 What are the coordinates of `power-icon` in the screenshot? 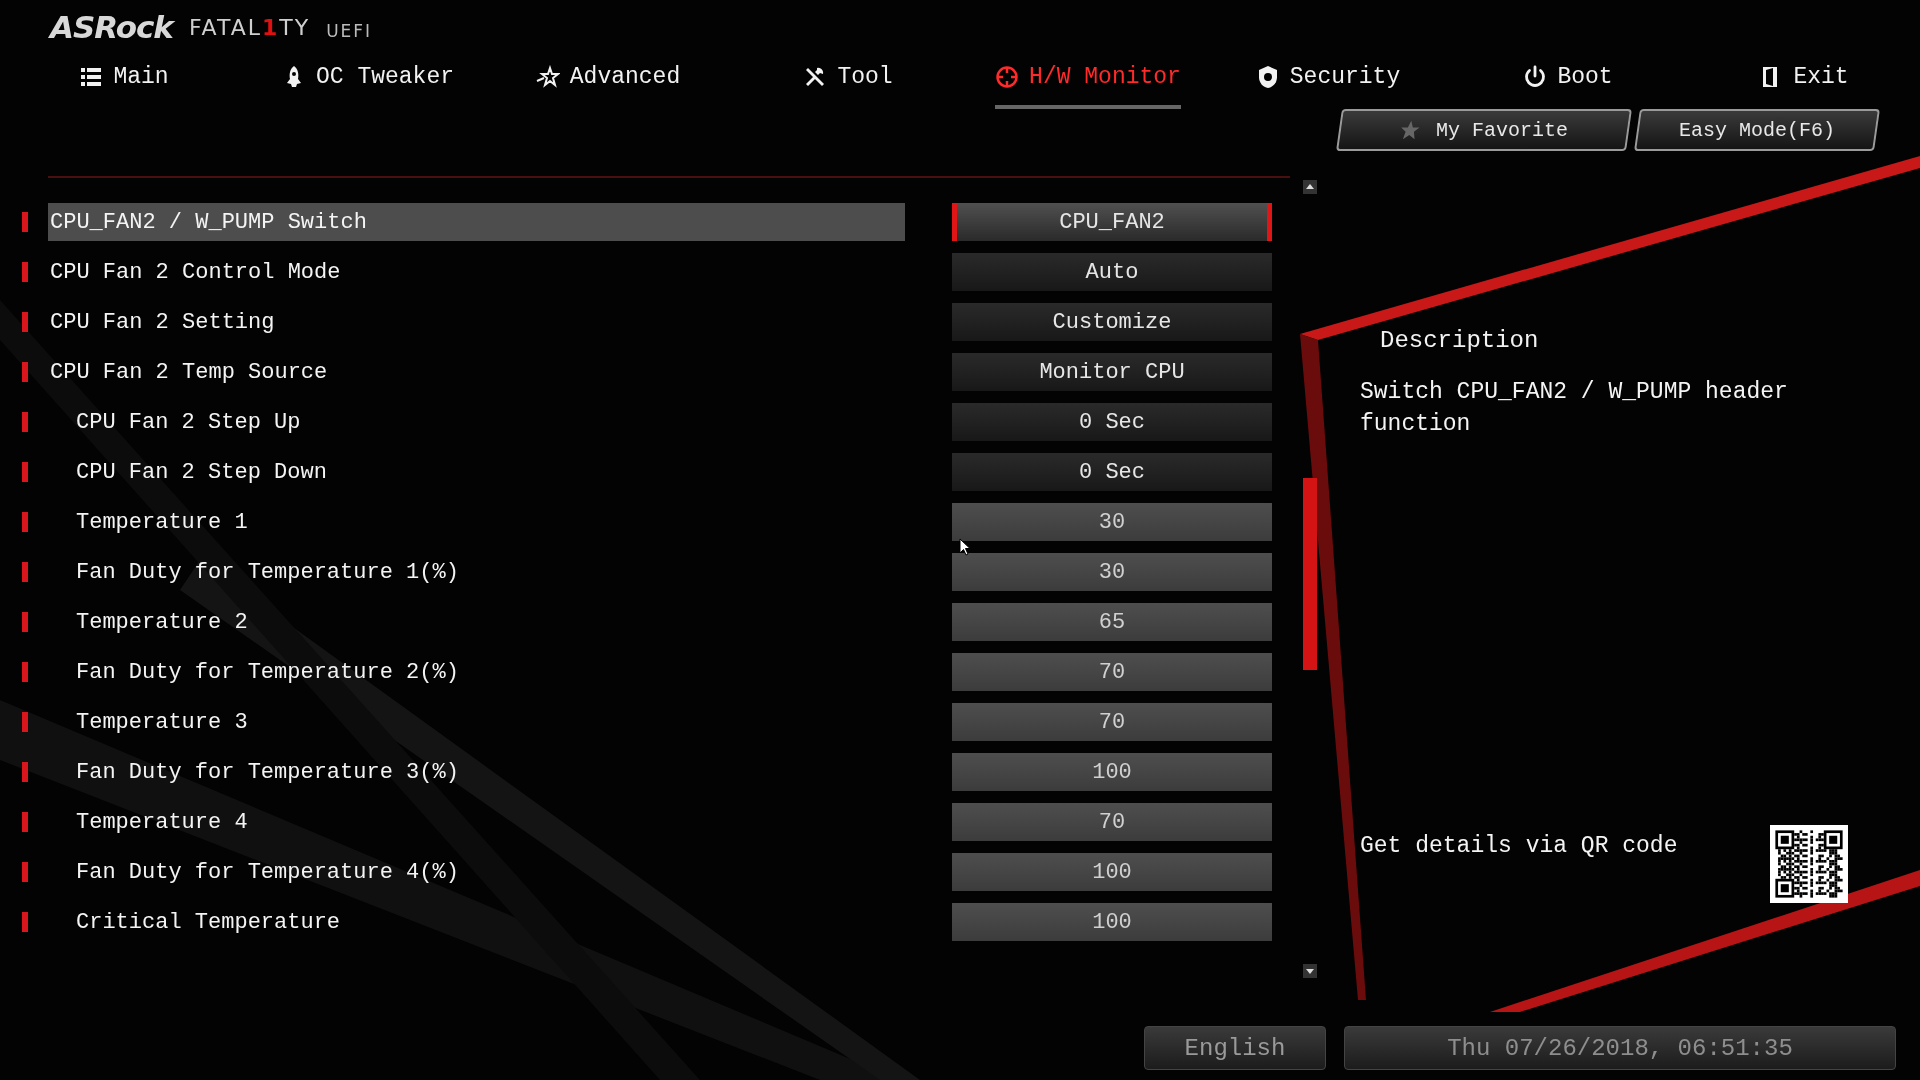 It's located at (1535, 77).